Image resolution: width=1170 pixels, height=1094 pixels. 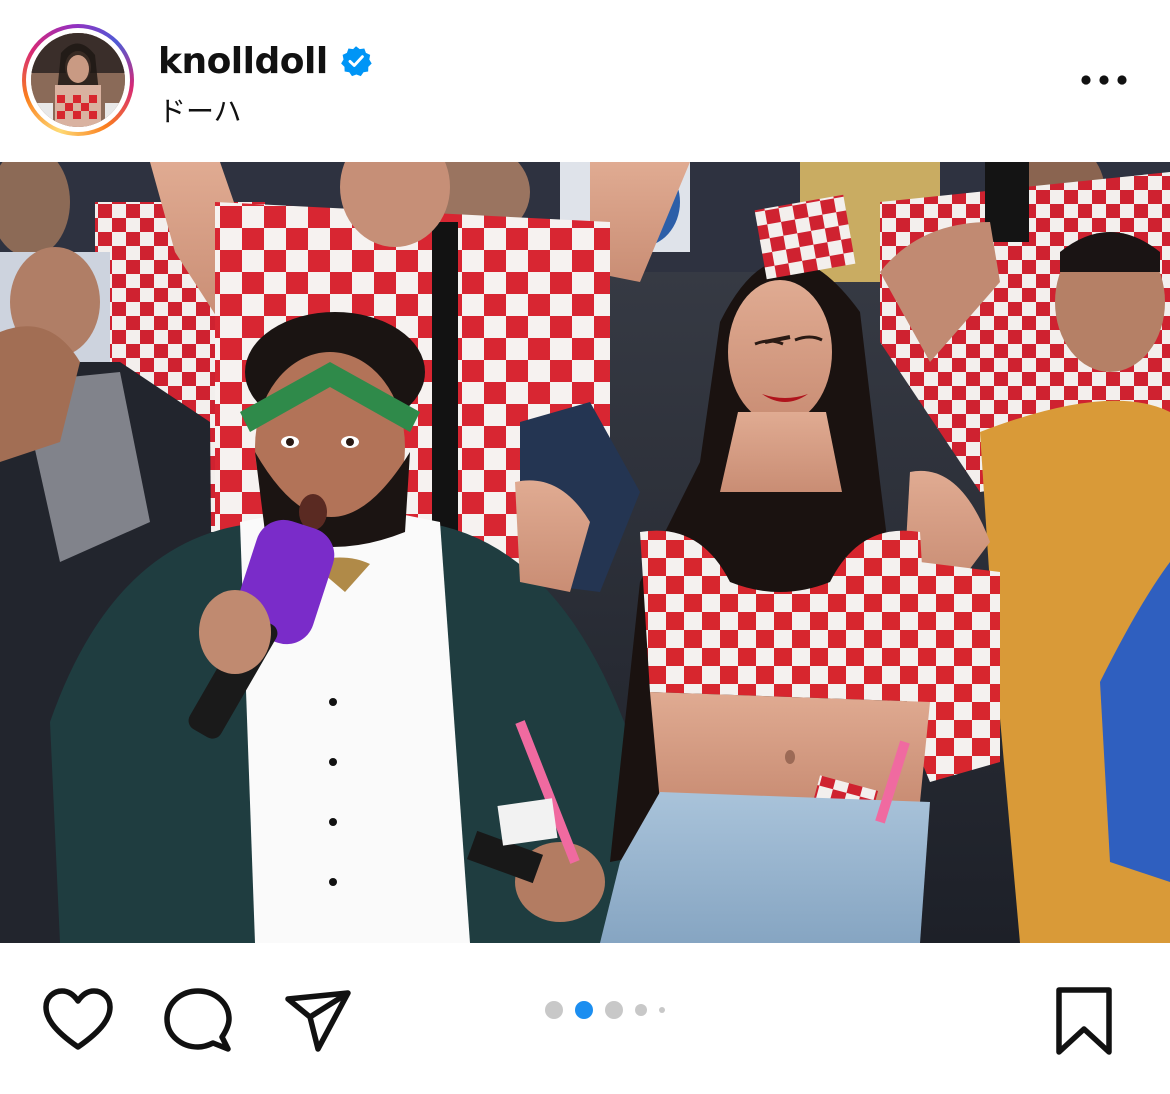 I want to click on username: knolldoll, so click(x=243, y=61).